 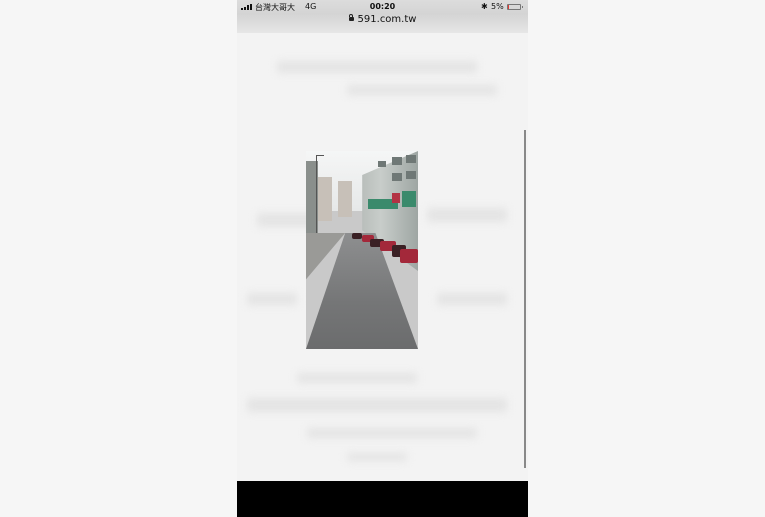 What do you see at coordinates (320, 155) in the screenshot?
I see `photo-pole-arm` at bounding box center [320, 155].